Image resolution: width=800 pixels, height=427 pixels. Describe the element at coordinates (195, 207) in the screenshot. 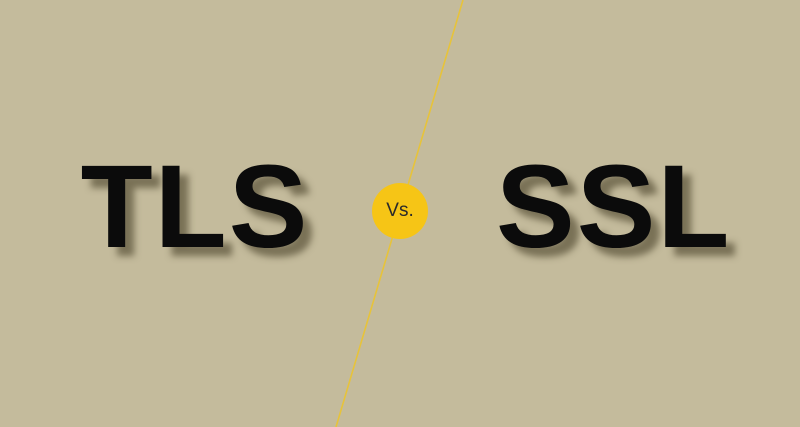

I see `left-term-heading: TLS` at that location.